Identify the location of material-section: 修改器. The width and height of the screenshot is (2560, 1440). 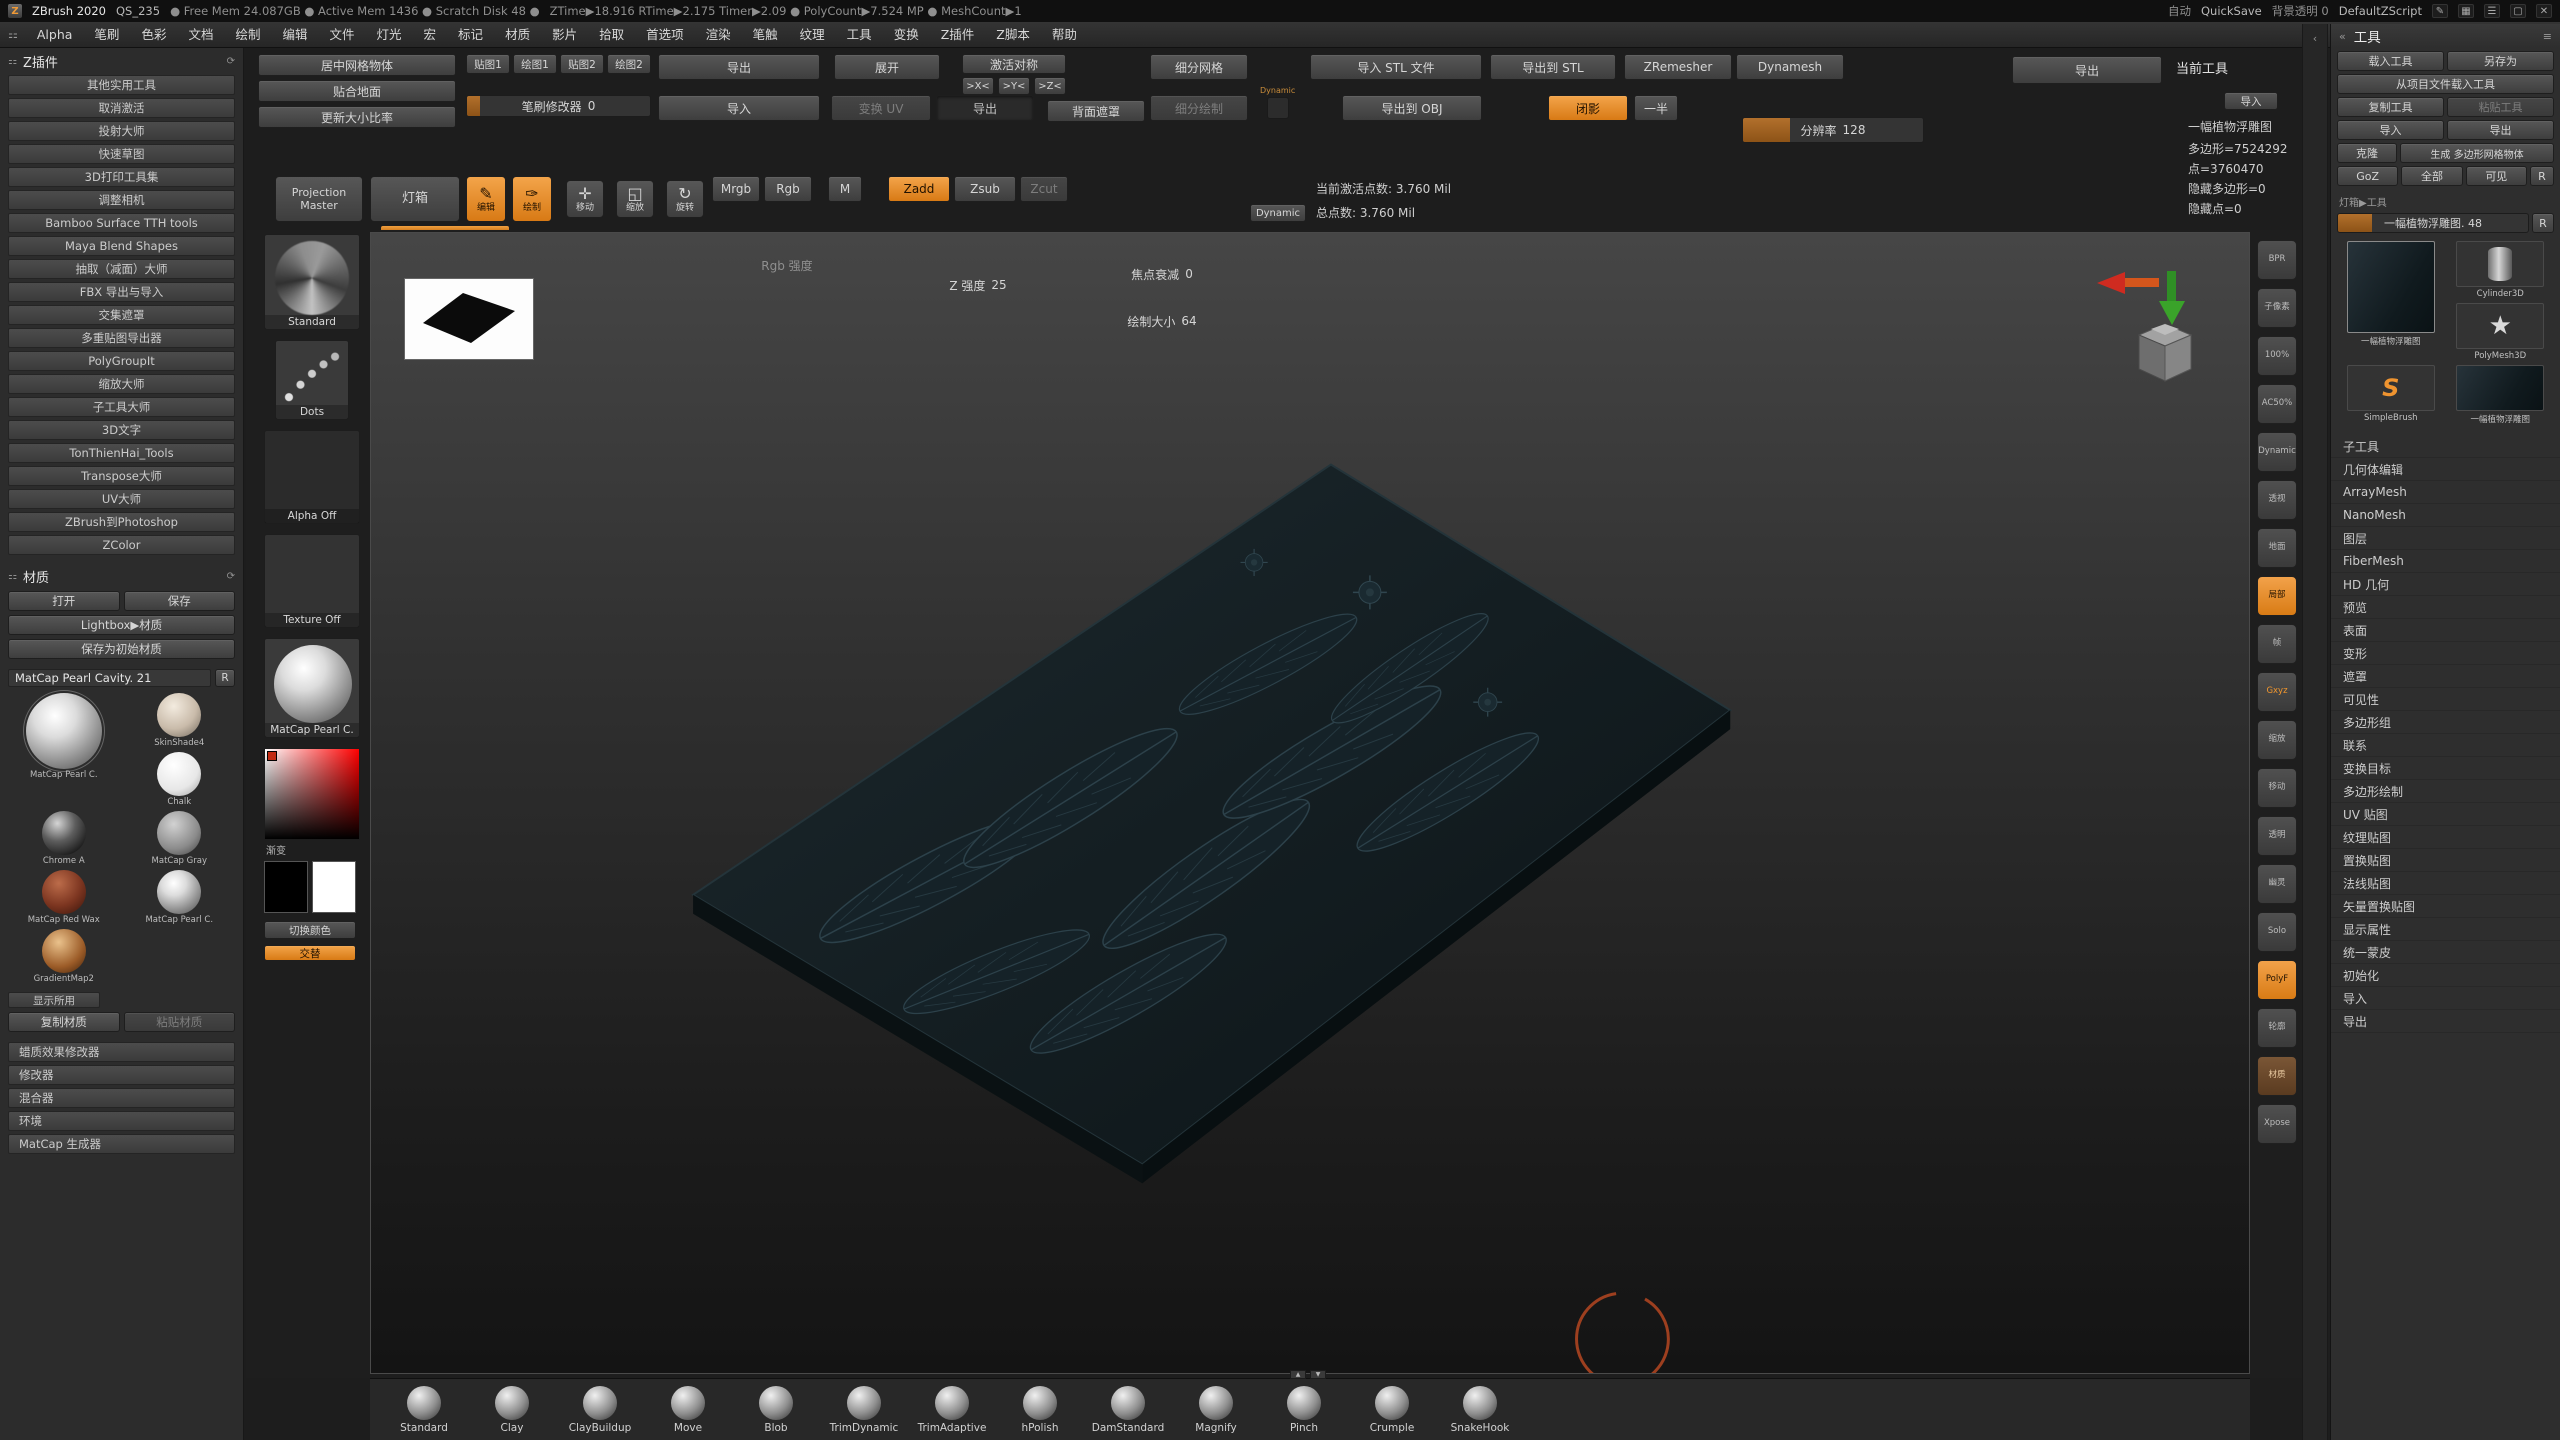
(121, 1075).